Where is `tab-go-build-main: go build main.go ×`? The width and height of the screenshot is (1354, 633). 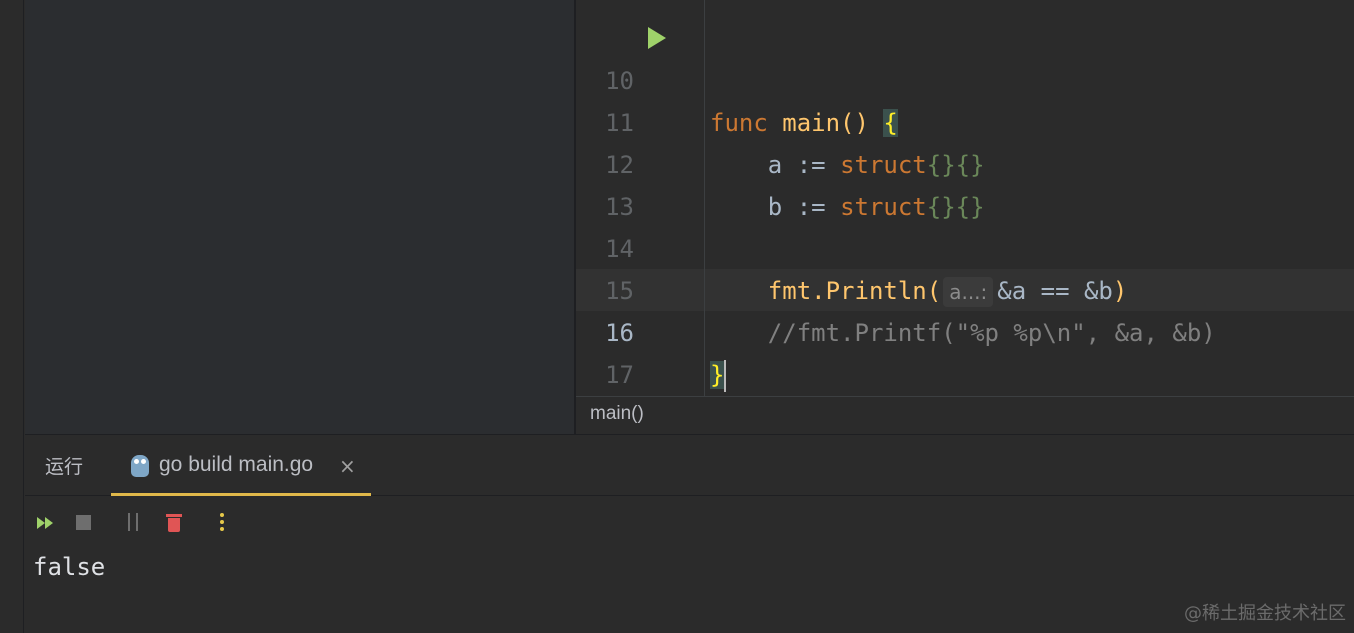
tab-go-build-main: go build main.go × is located at coordinates (241, 465).